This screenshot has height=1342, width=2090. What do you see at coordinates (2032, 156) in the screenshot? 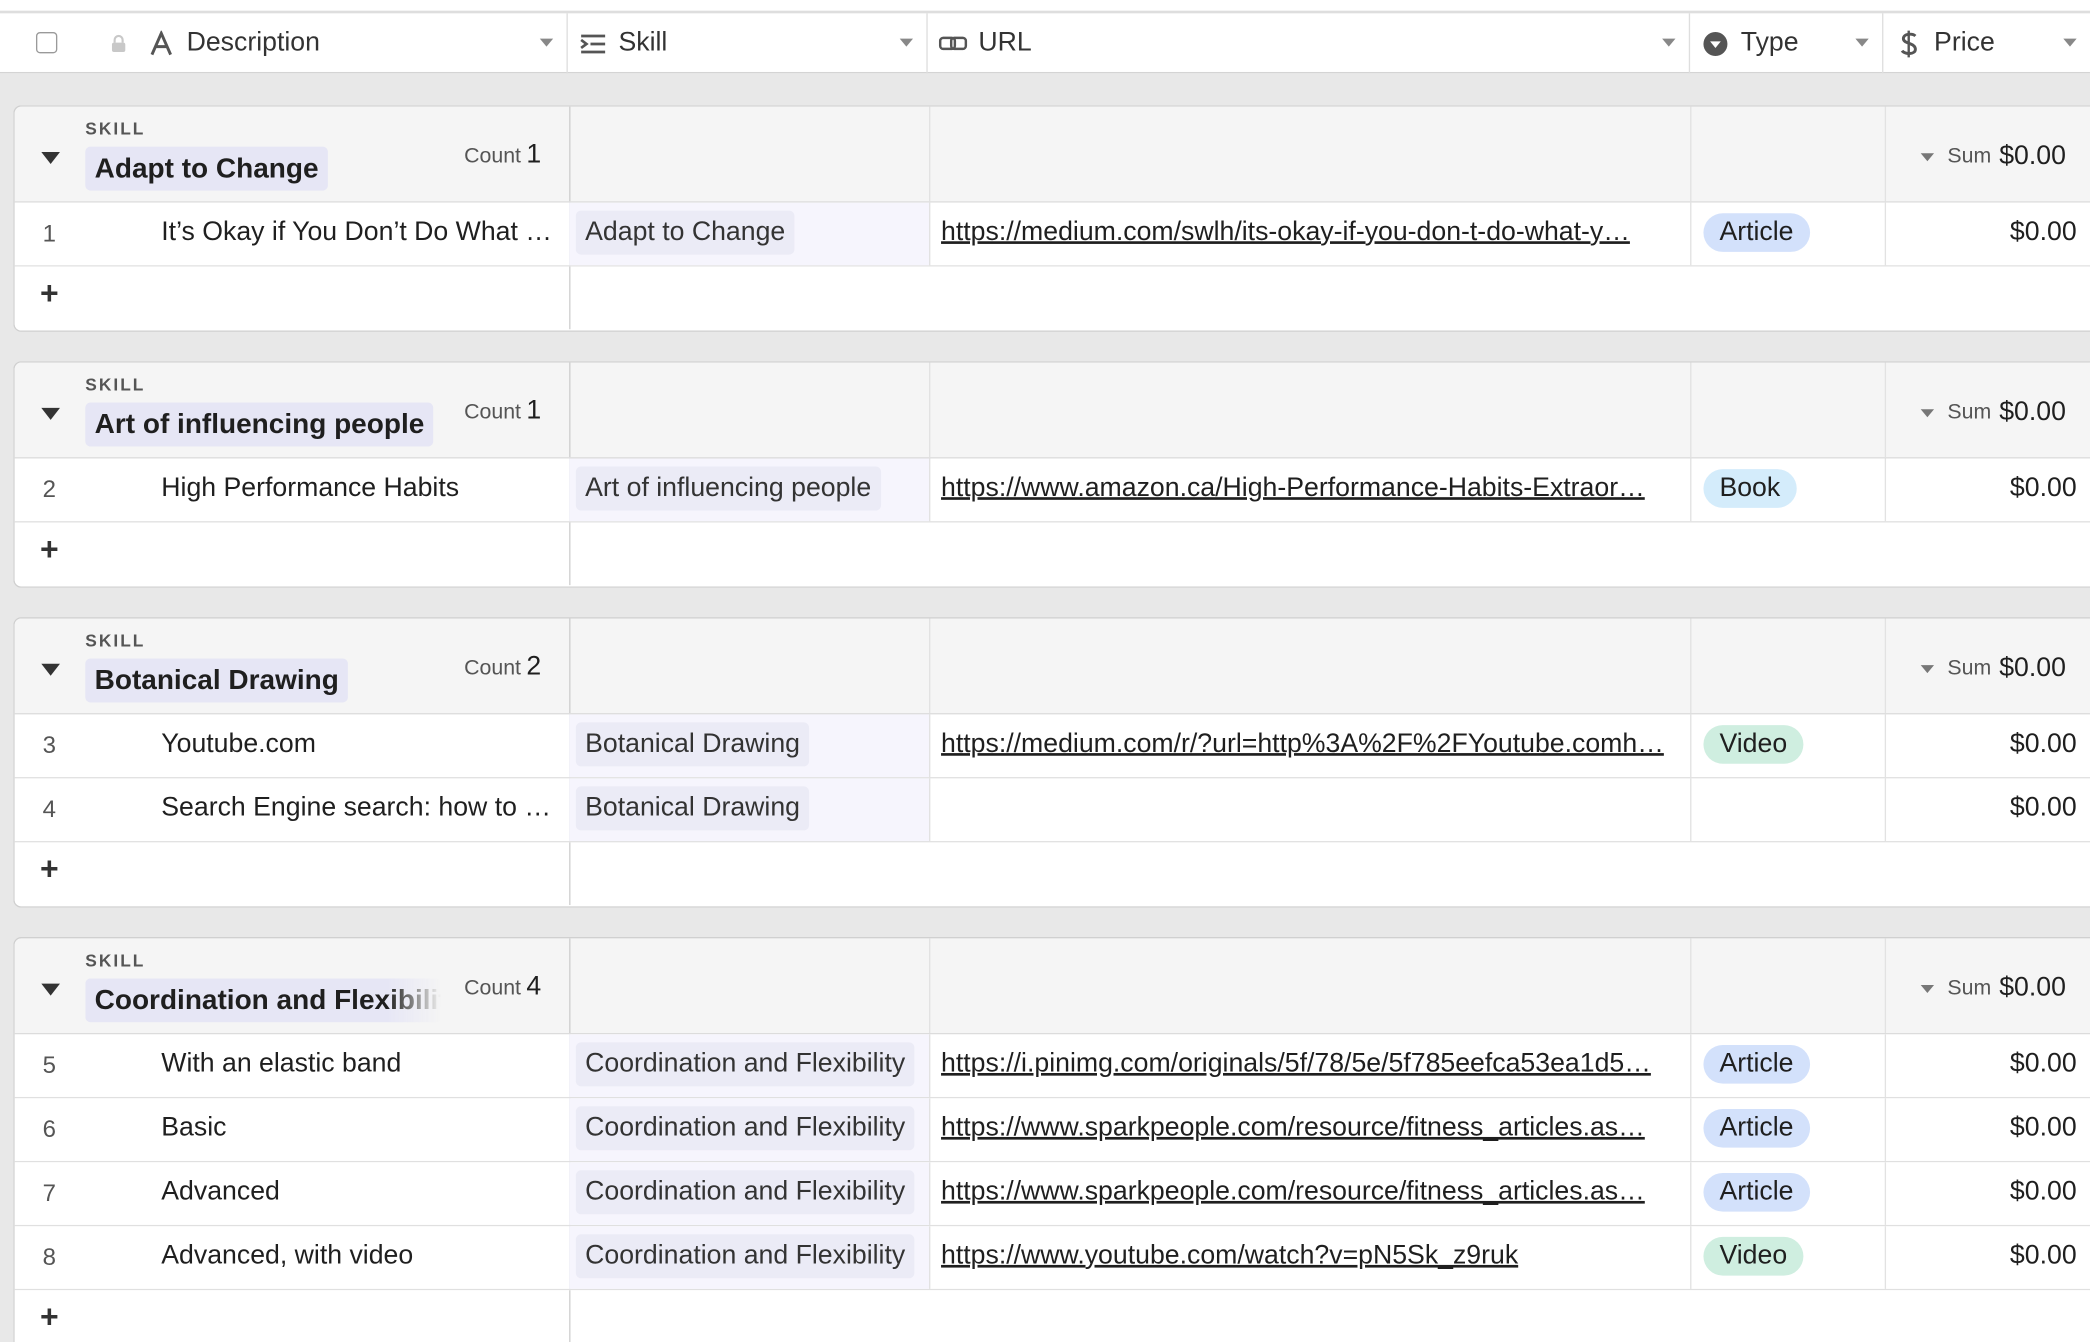
I see `sum-value: $0.00` at bounding box center [2032, 156].